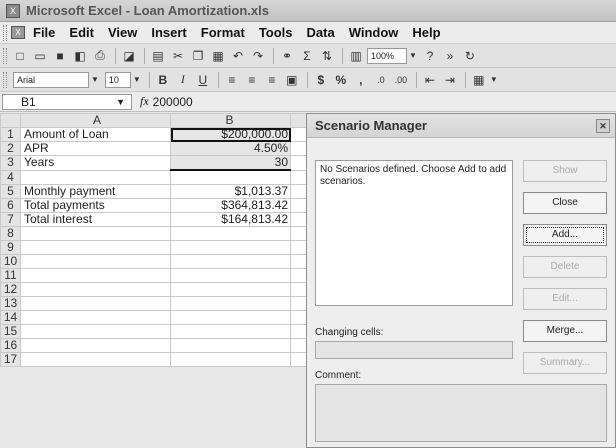 Image resolution: width=616 pixels, height=448 pixels. Describe the element at coordinates (168, 32) in the screenshot. I see `menu-insert: Insert` at that location.